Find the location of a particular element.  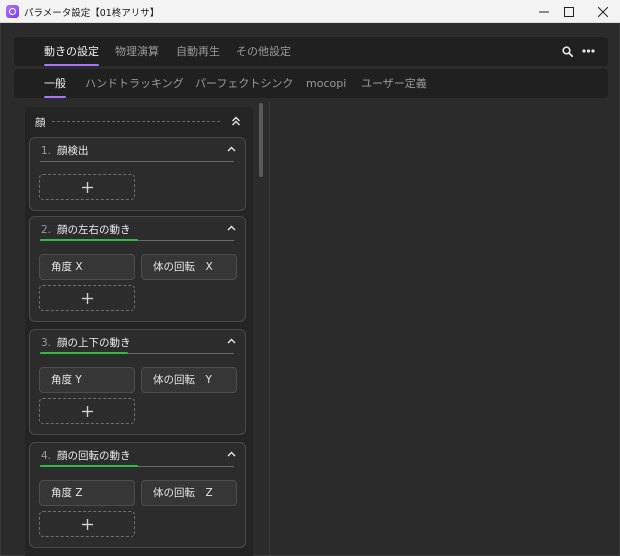

tab-perfect-sync: パーフェクトシンク is located at coordinates (244, 83).